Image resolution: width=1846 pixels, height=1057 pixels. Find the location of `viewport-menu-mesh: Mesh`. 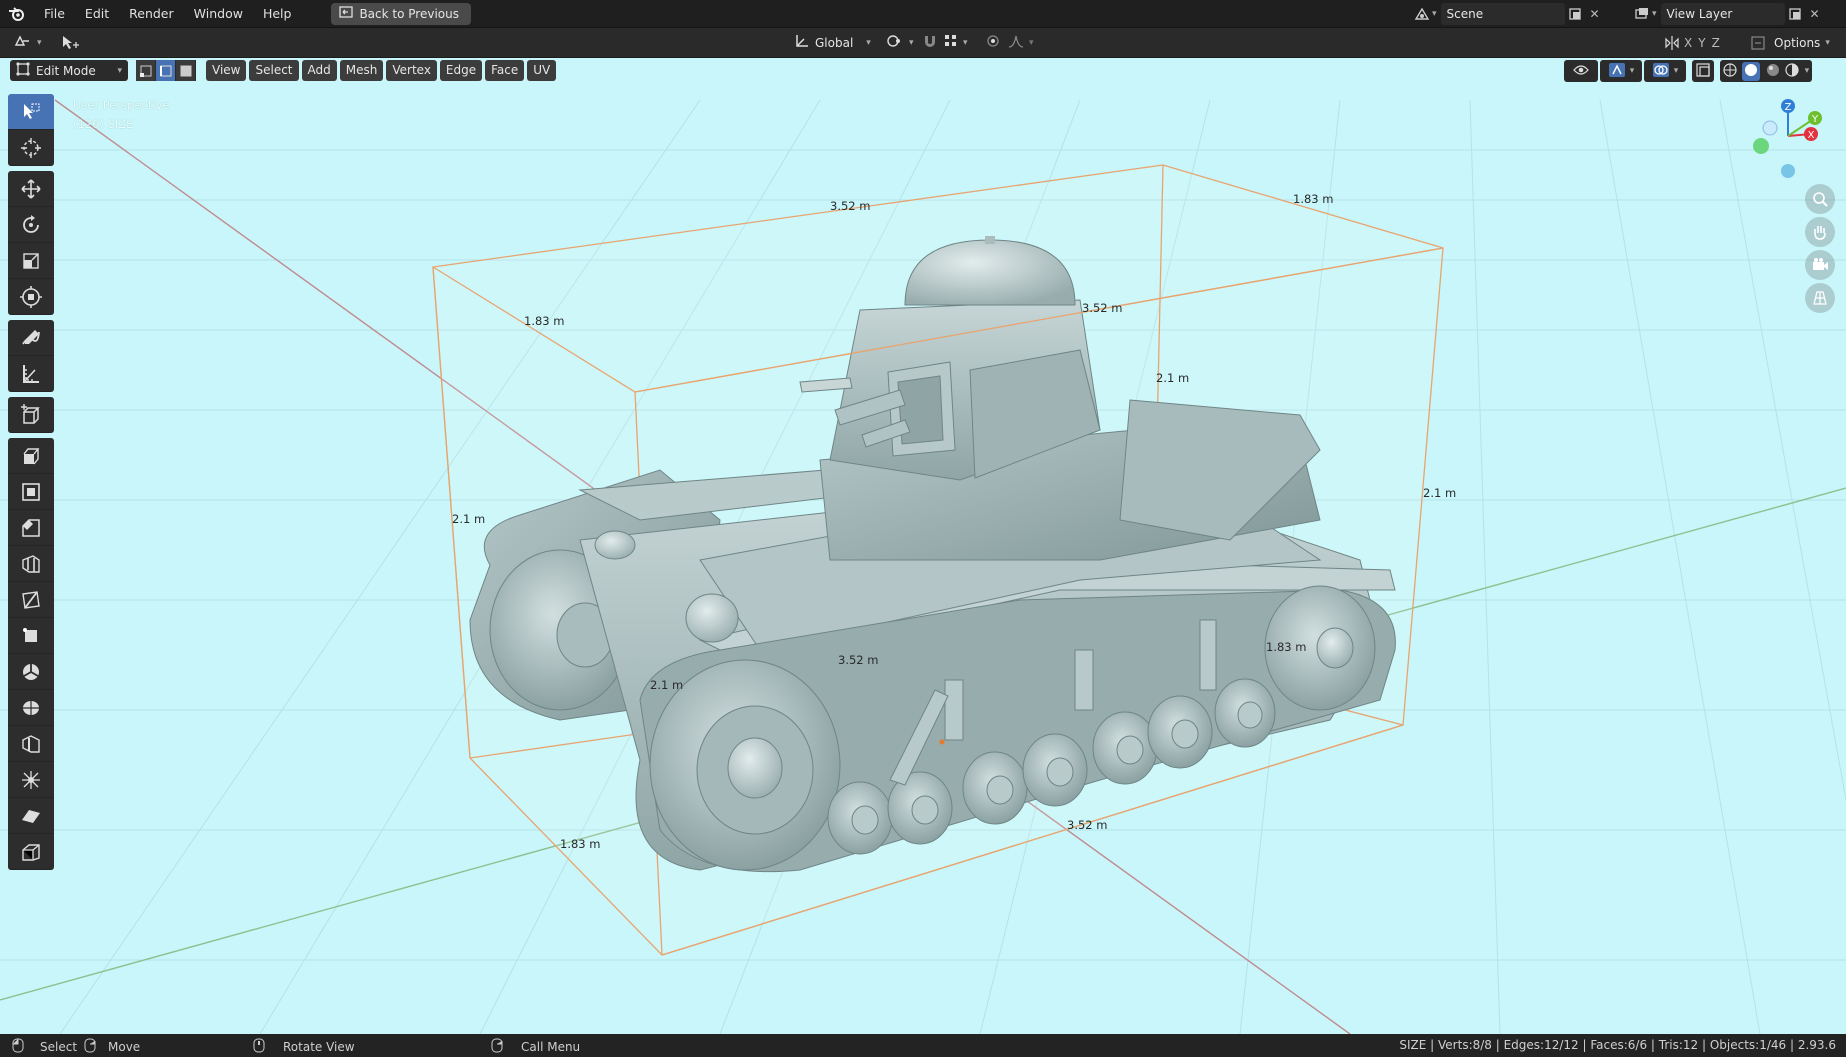

viewport-menu-mesh: Mesh is located at coordinates (361, 70).